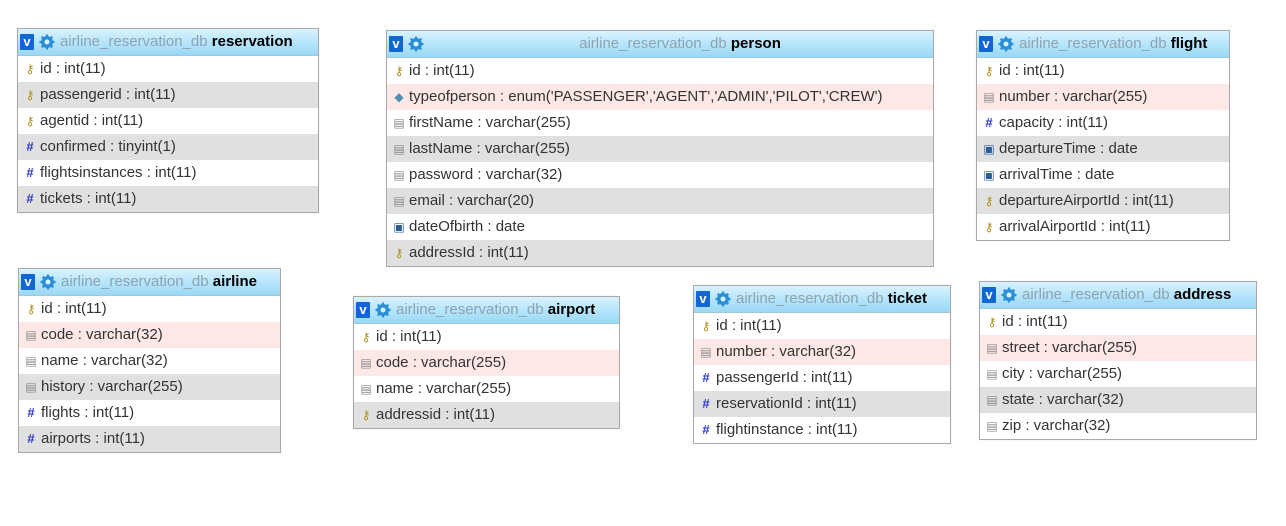 The image size is (1286, 526). Describe the element at coordinates (1103, 44) in the screenshot. I see `table-header: v airline_reservation_db flight` at that location.